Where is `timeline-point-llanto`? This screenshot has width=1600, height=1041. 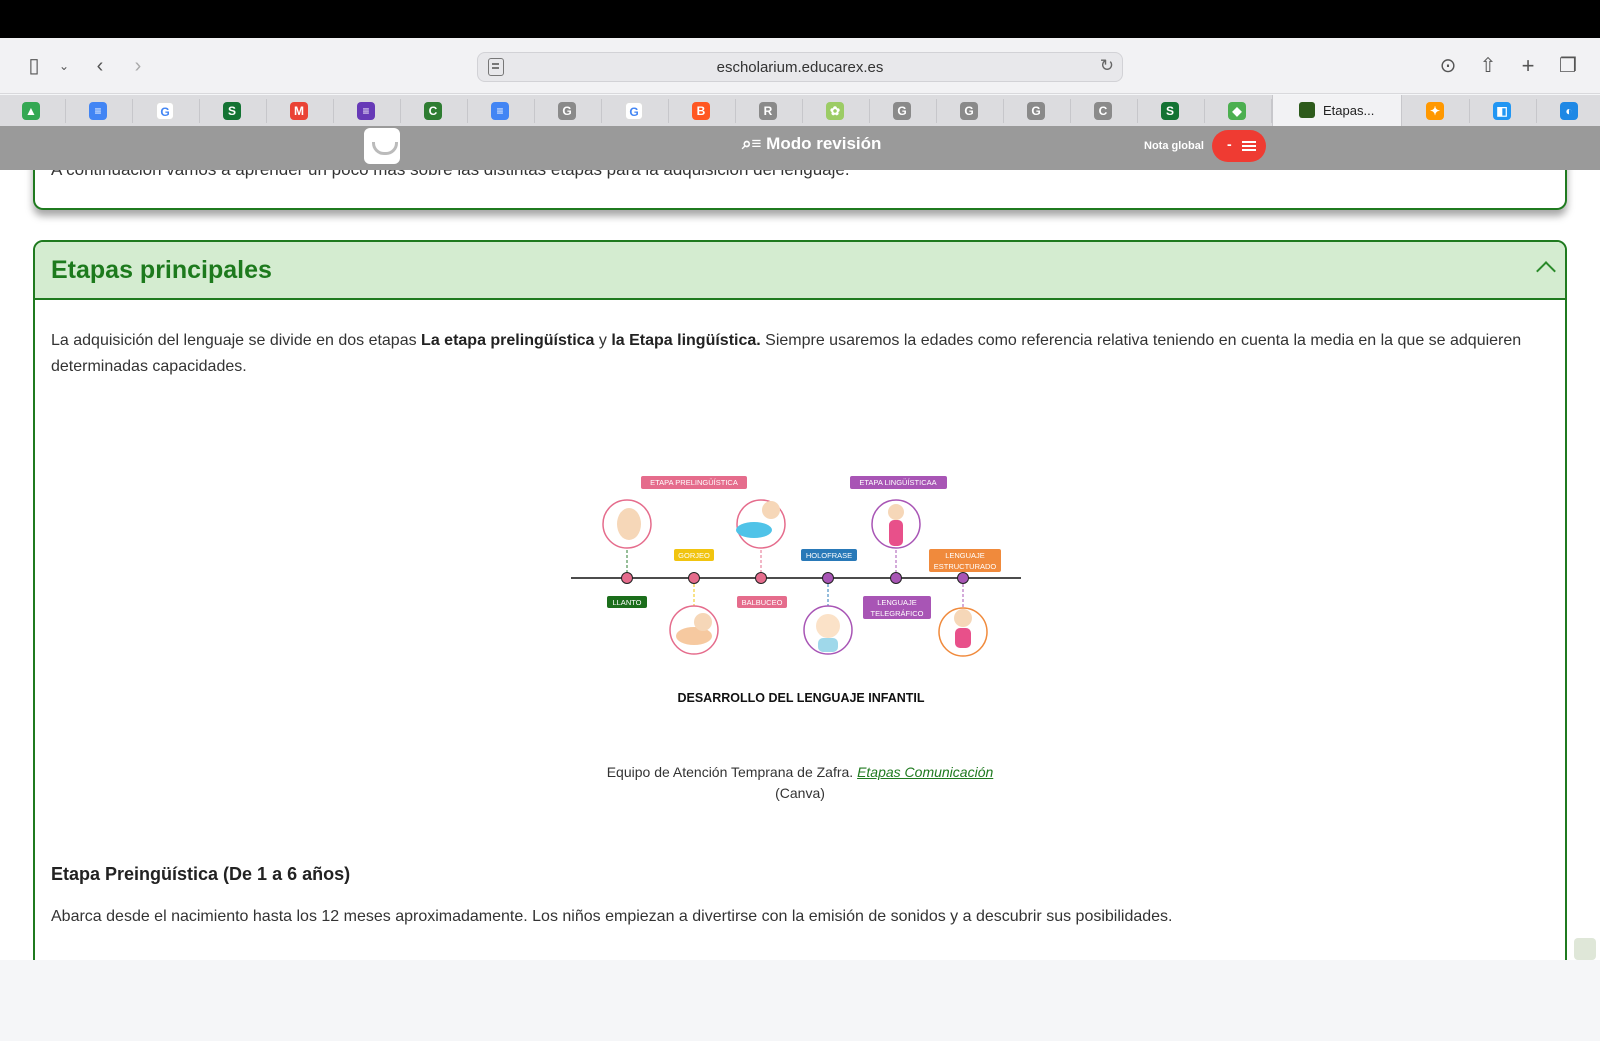
timeline-point-llanto is located at coordinates (627, 578).